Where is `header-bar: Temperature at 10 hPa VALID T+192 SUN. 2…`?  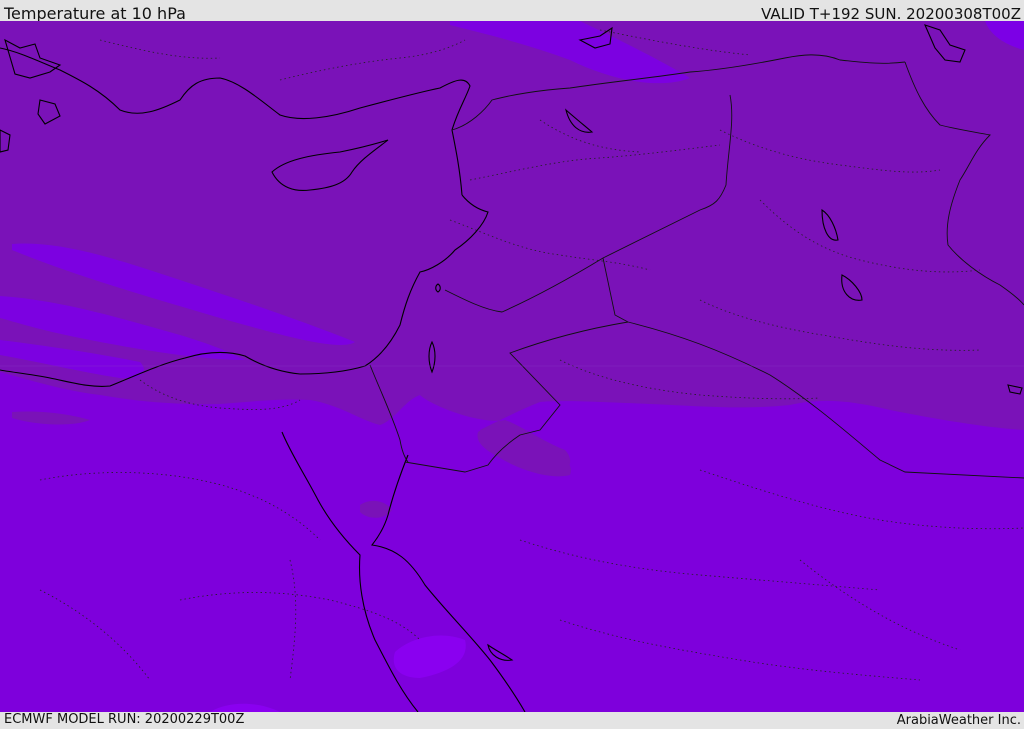 header-bar: Temperature at 10 hPa VALID T+192 SUN. 2… is located at coordinates (512, 11).